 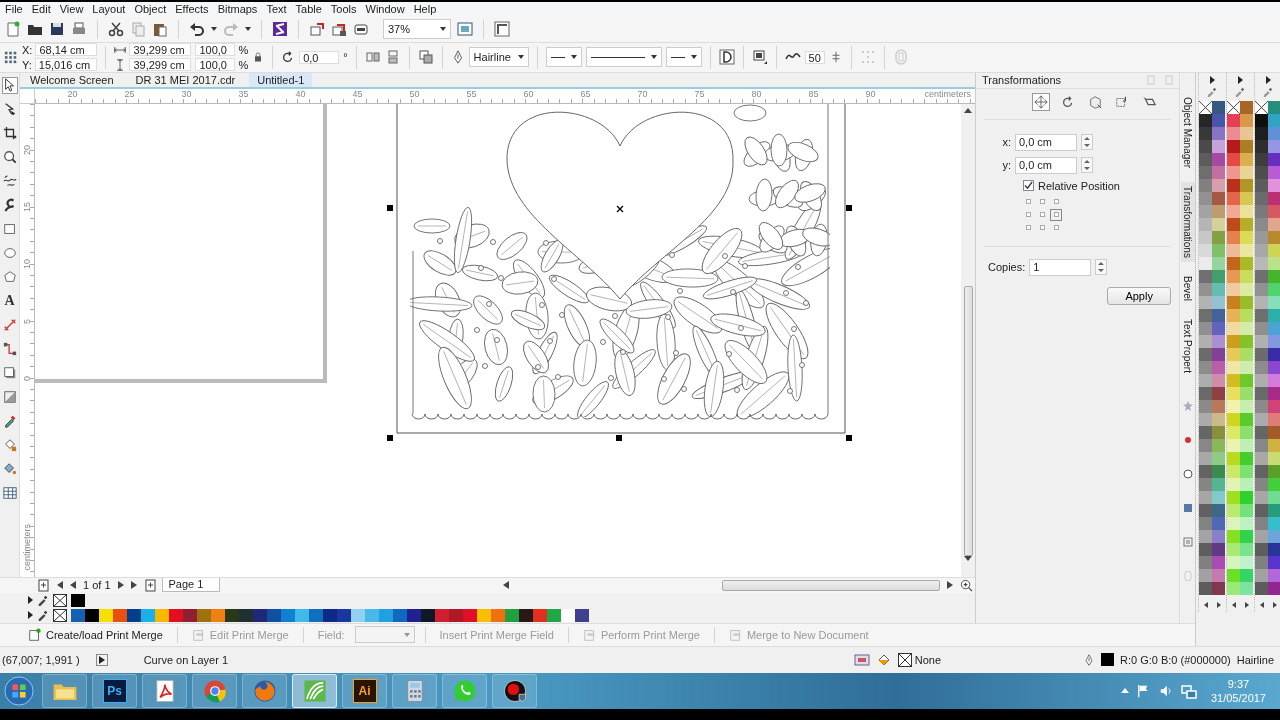 What do you see at coordinates (27, 321) in the screenshot?
I see `ruler-label: 5` at bounding box center [27, 321].